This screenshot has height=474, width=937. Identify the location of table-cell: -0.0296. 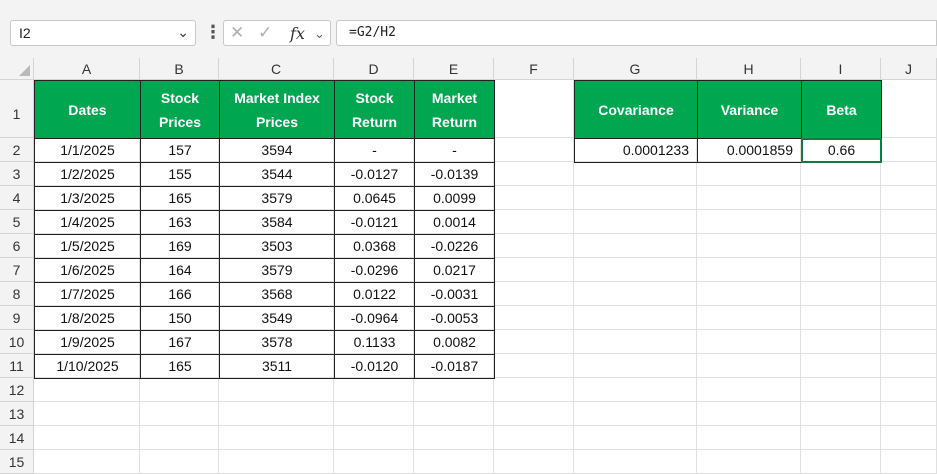
(374, 270).